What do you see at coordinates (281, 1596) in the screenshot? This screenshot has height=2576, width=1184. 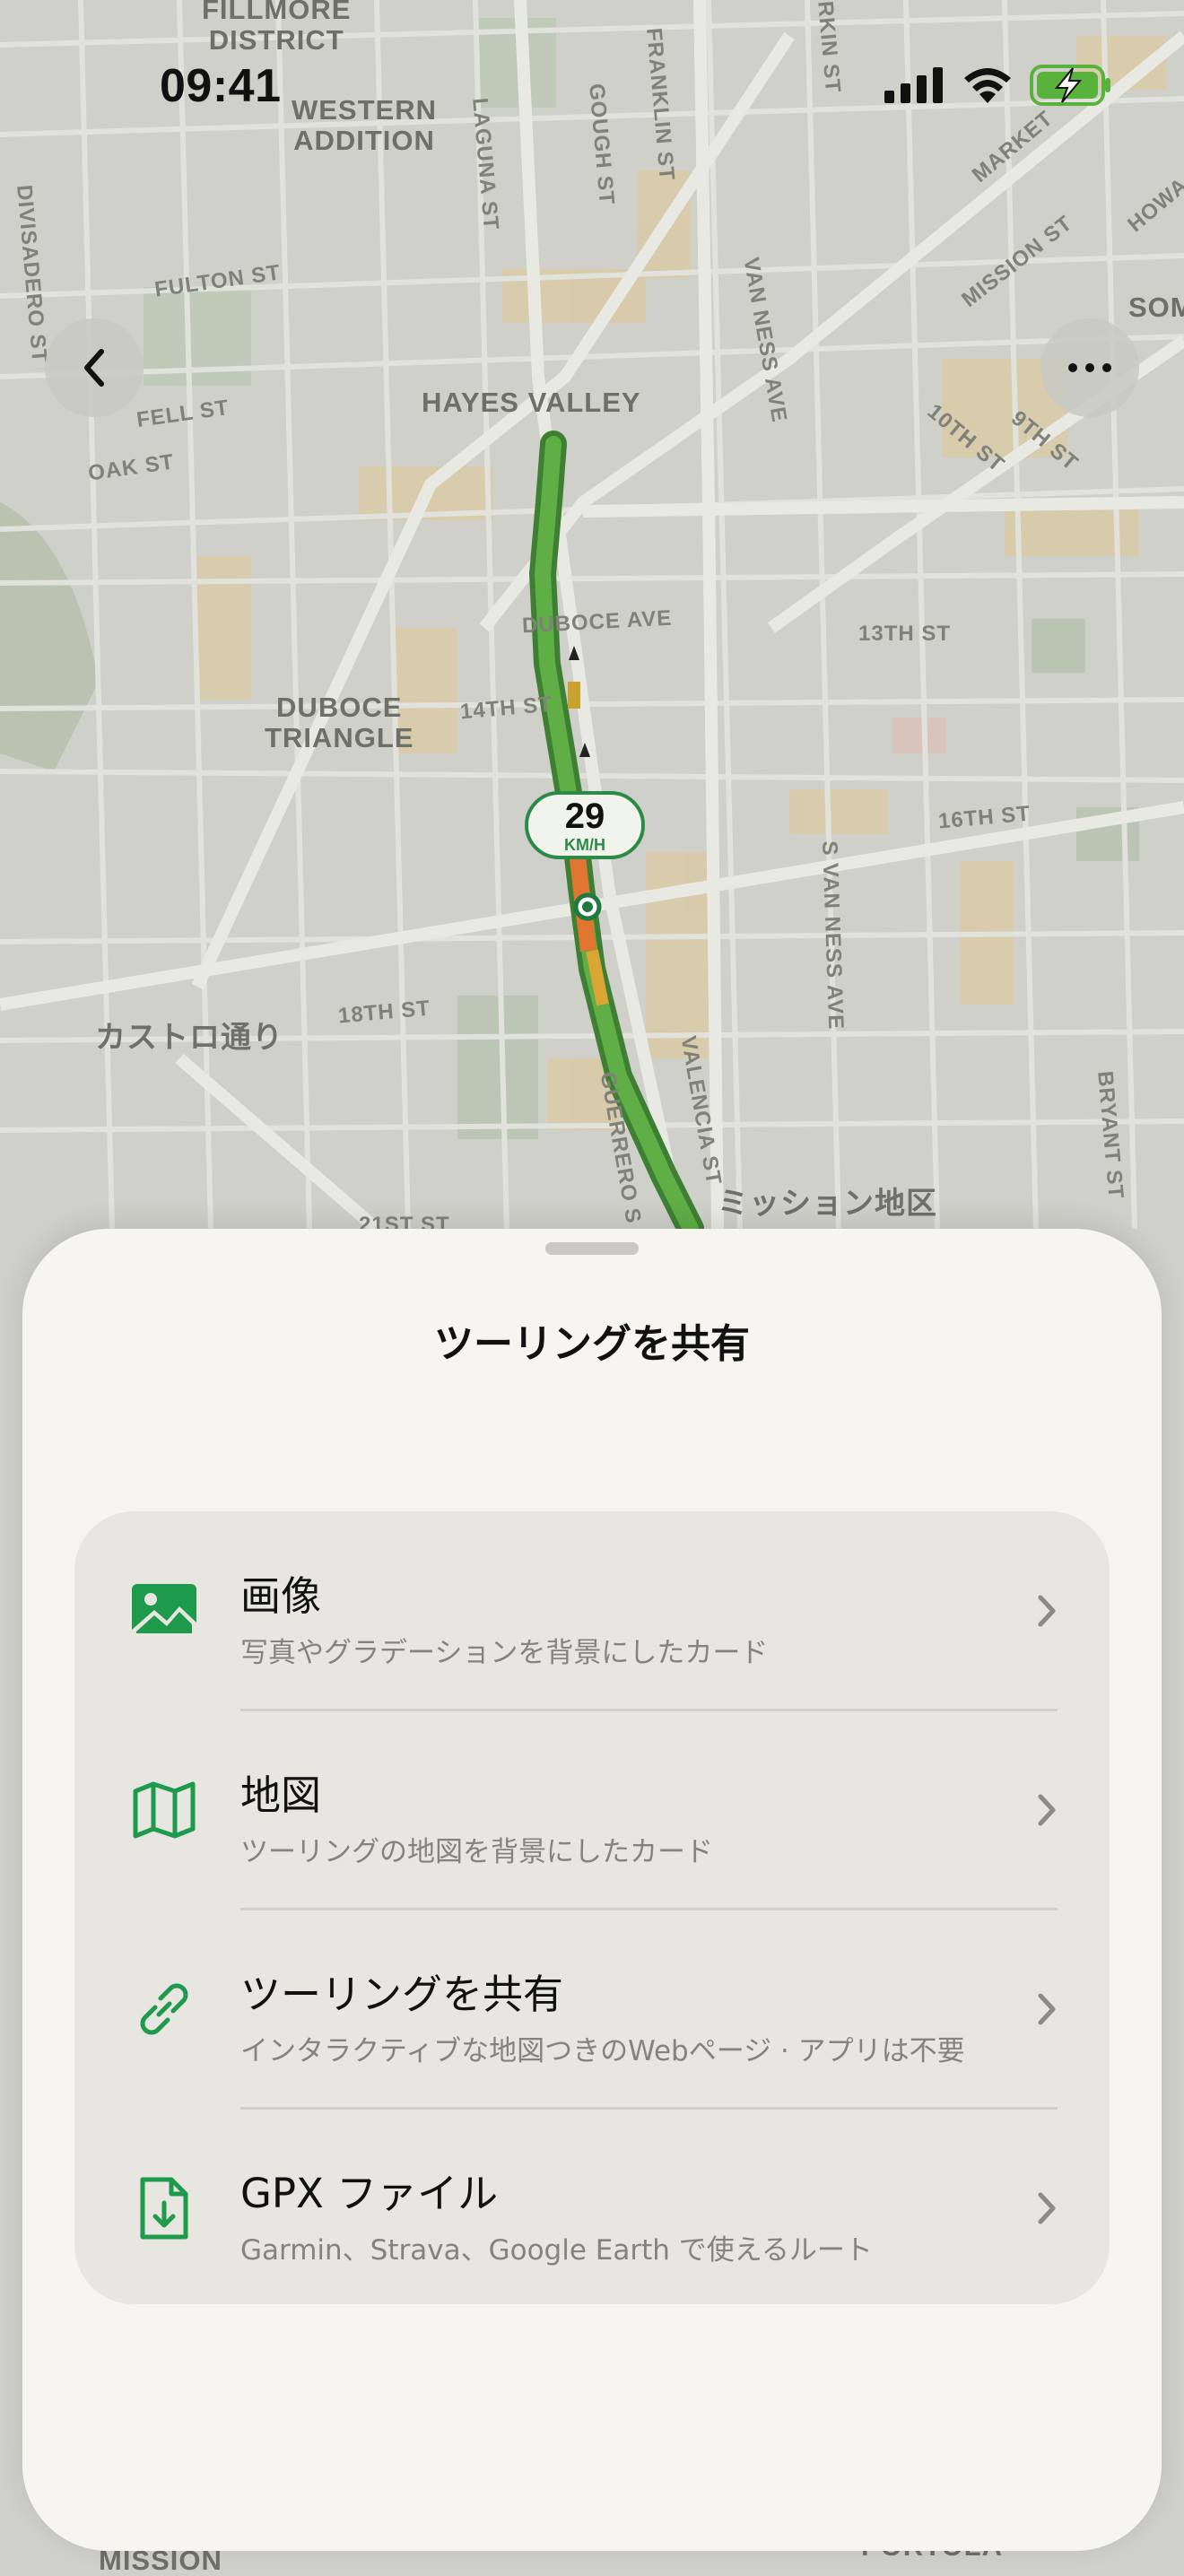 I see `option-title: 画像` at bounding box center [281, 1596].